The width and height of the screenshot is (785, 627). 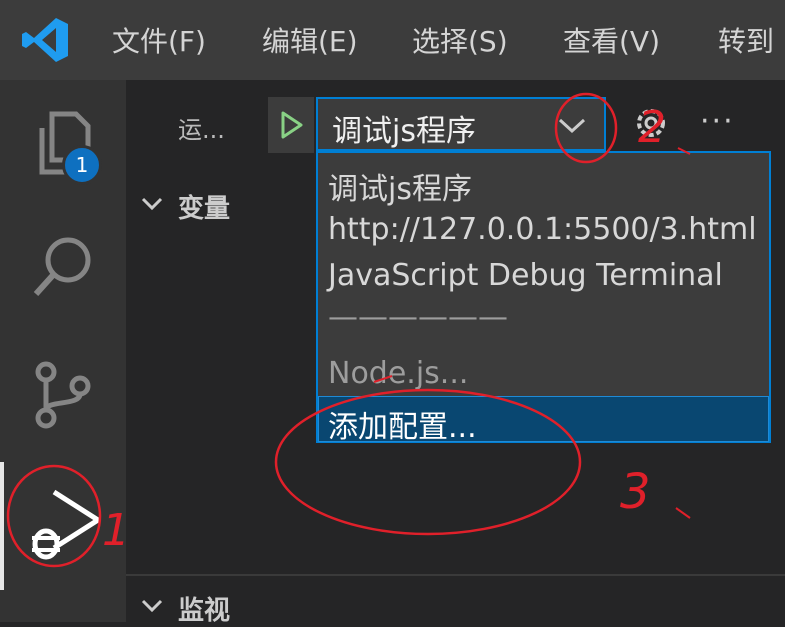 What do you see at coordinates (717, 121) in the screenshot?
I see `more-actions-button: ···` at bounding box center [717, 121].